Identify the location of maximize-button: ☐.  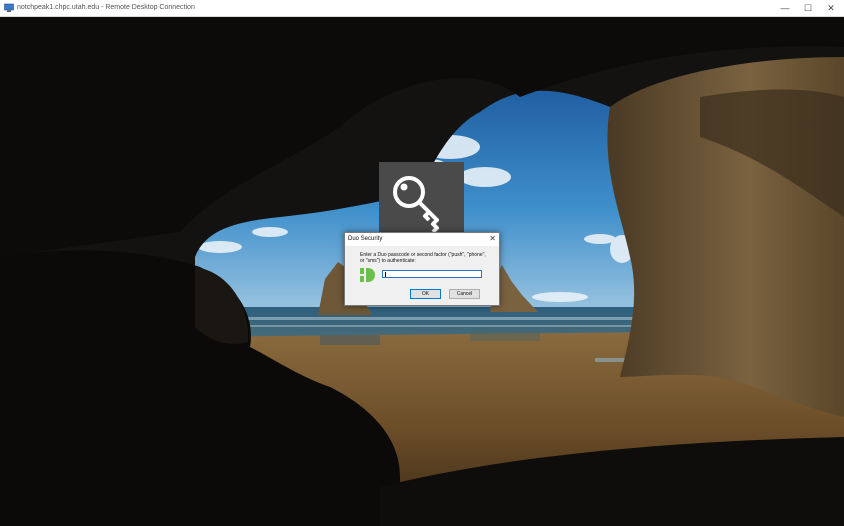
(808, 8).